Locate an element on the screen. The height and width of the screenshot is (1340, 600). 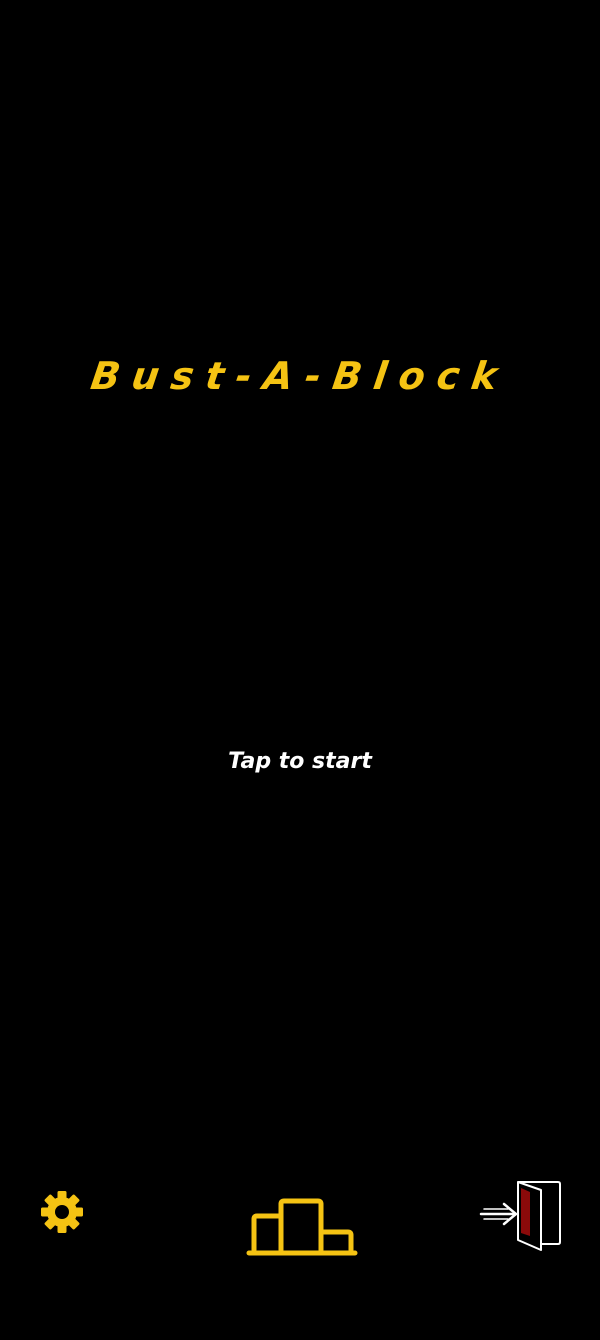
settings-button is located at coordinates (62, 1212).